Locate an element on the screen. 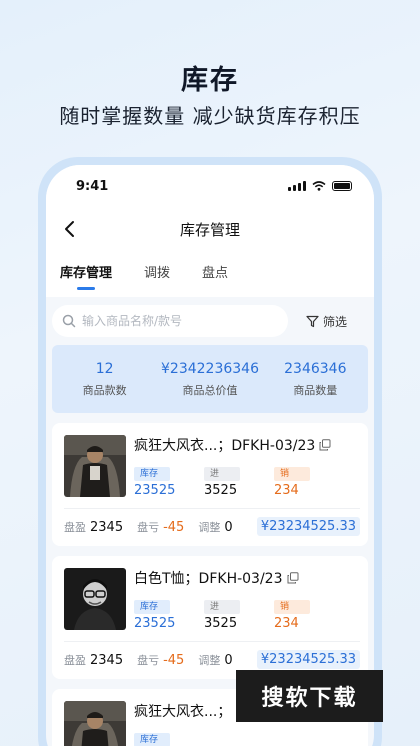 This screenshot has width=420, height=746. summary-item: 12 商品款数 is located at coordinates (104, 379).